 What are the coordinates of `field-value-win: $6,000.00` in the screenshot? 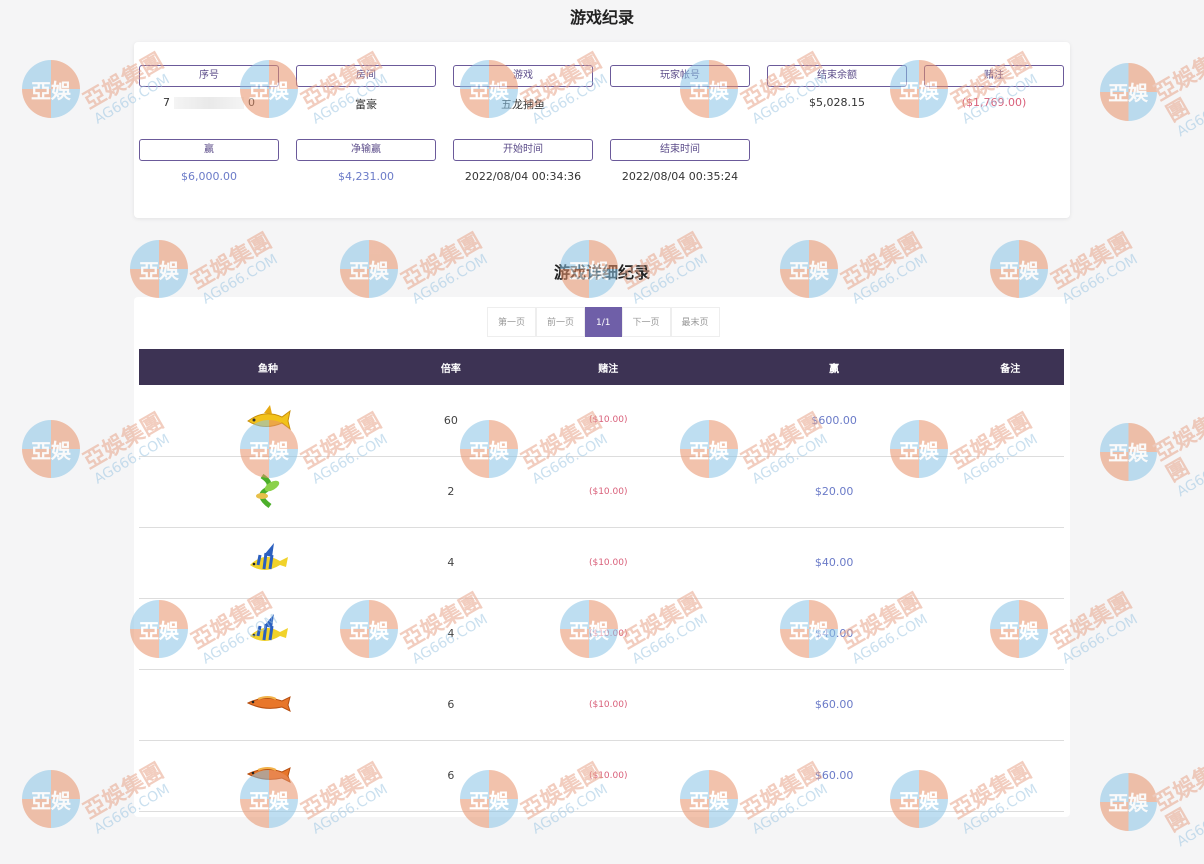 It's located at (209, 176).